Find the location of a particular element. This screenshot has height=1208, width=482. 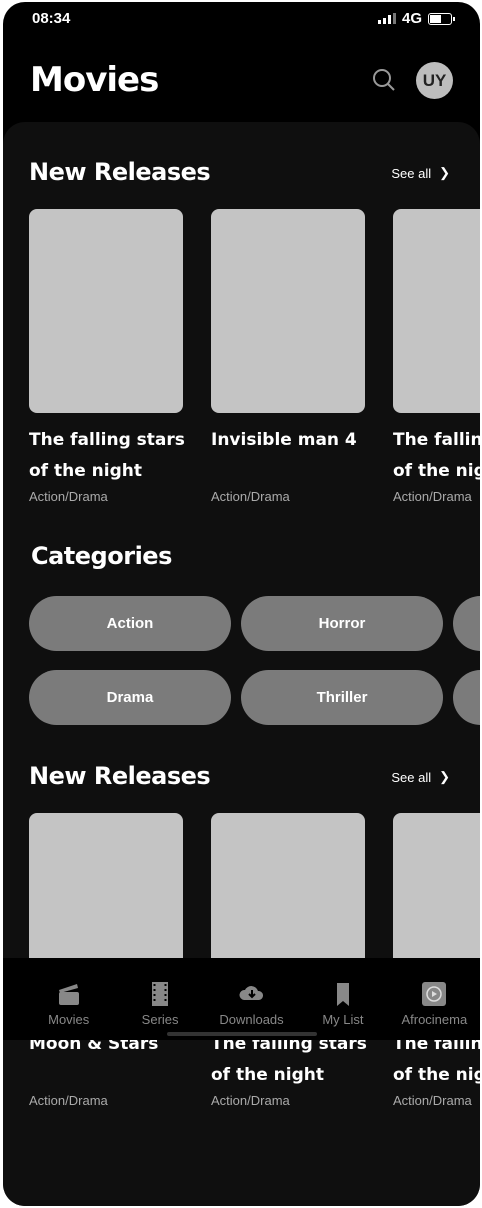

cloud-download-icon is located at coordinates (250, 993).